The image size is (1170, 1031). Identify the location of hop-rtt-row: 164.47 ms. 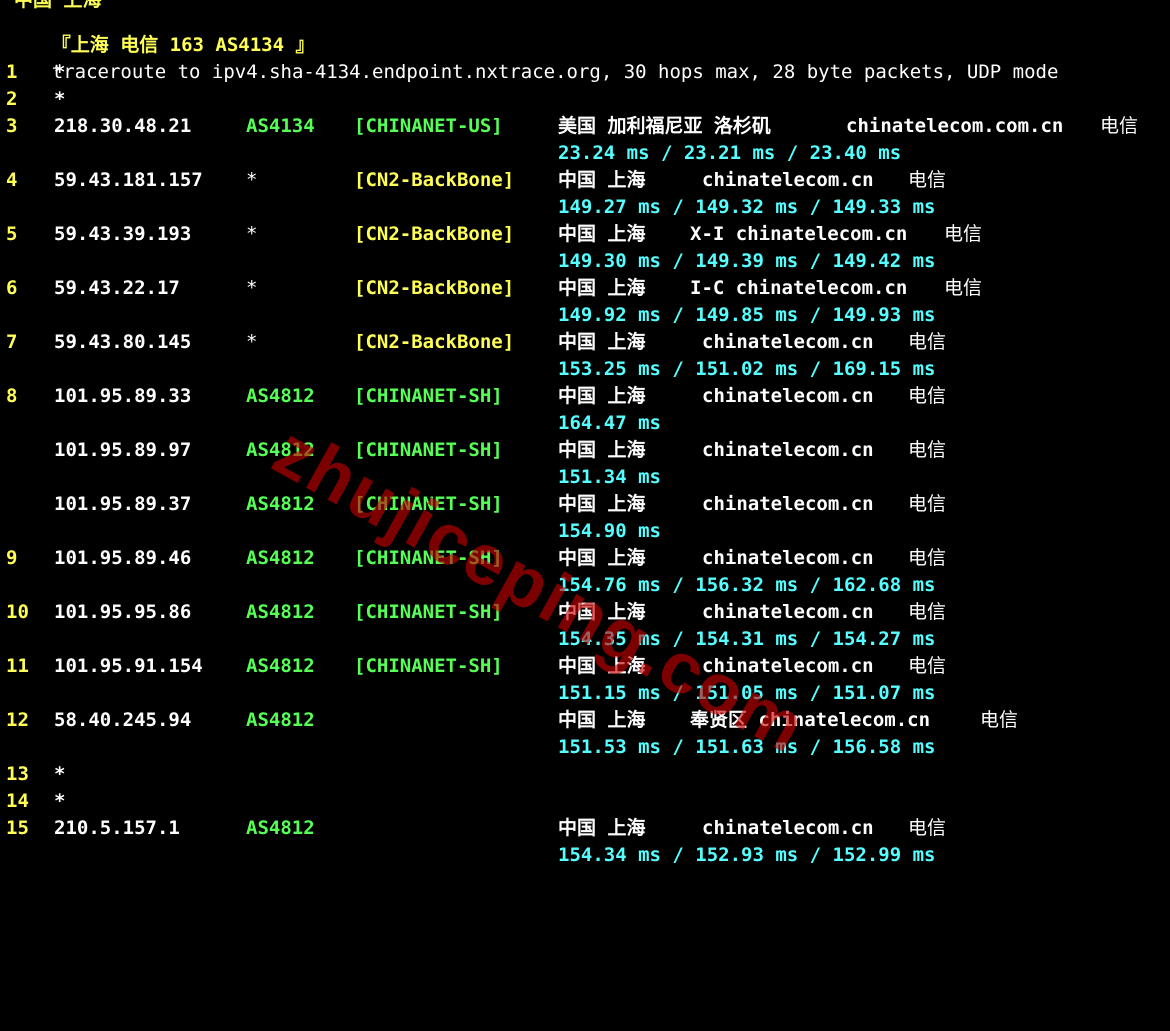
(585, 423).